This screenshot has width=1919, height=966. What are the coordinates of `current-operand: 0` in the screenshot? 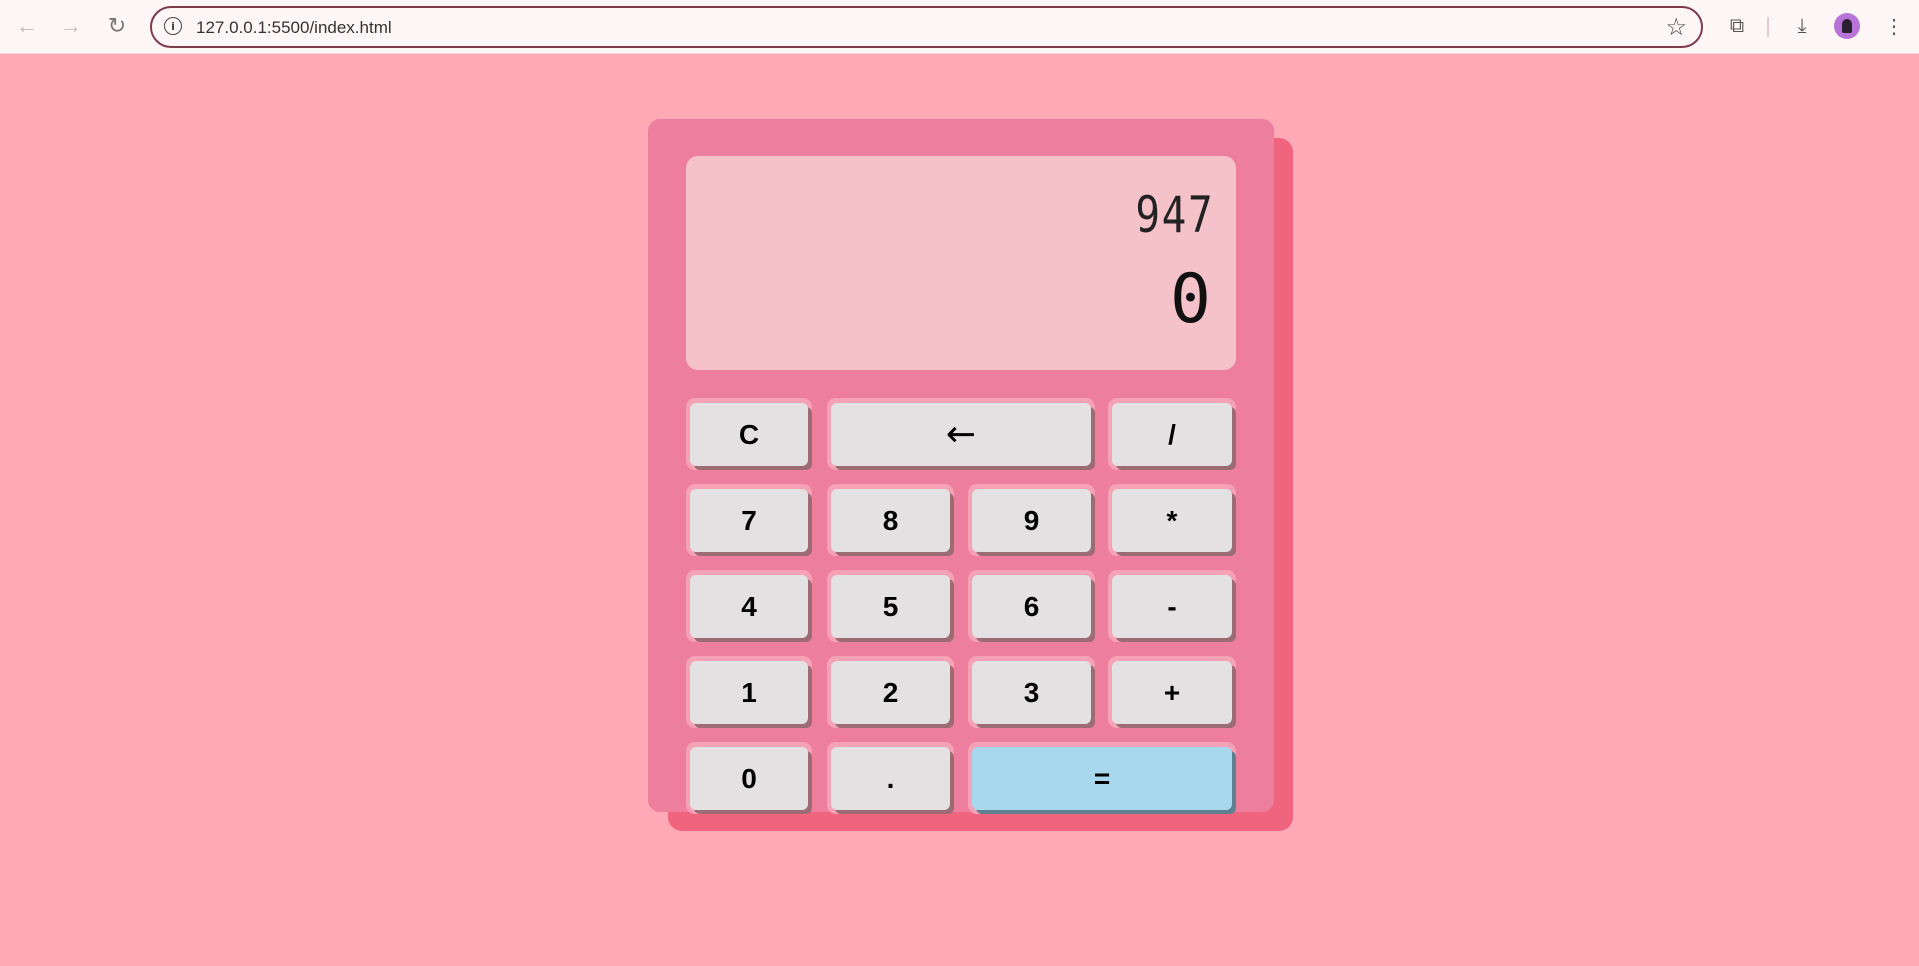 It's located at (1190, 299).